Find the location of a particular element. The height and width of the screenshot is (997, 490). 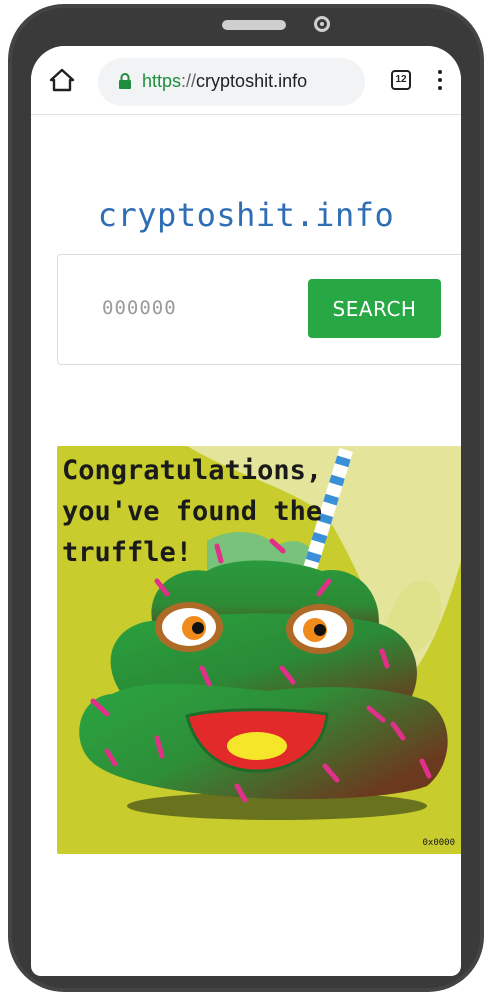

more-options-icon is located at coordinates (440, 81).